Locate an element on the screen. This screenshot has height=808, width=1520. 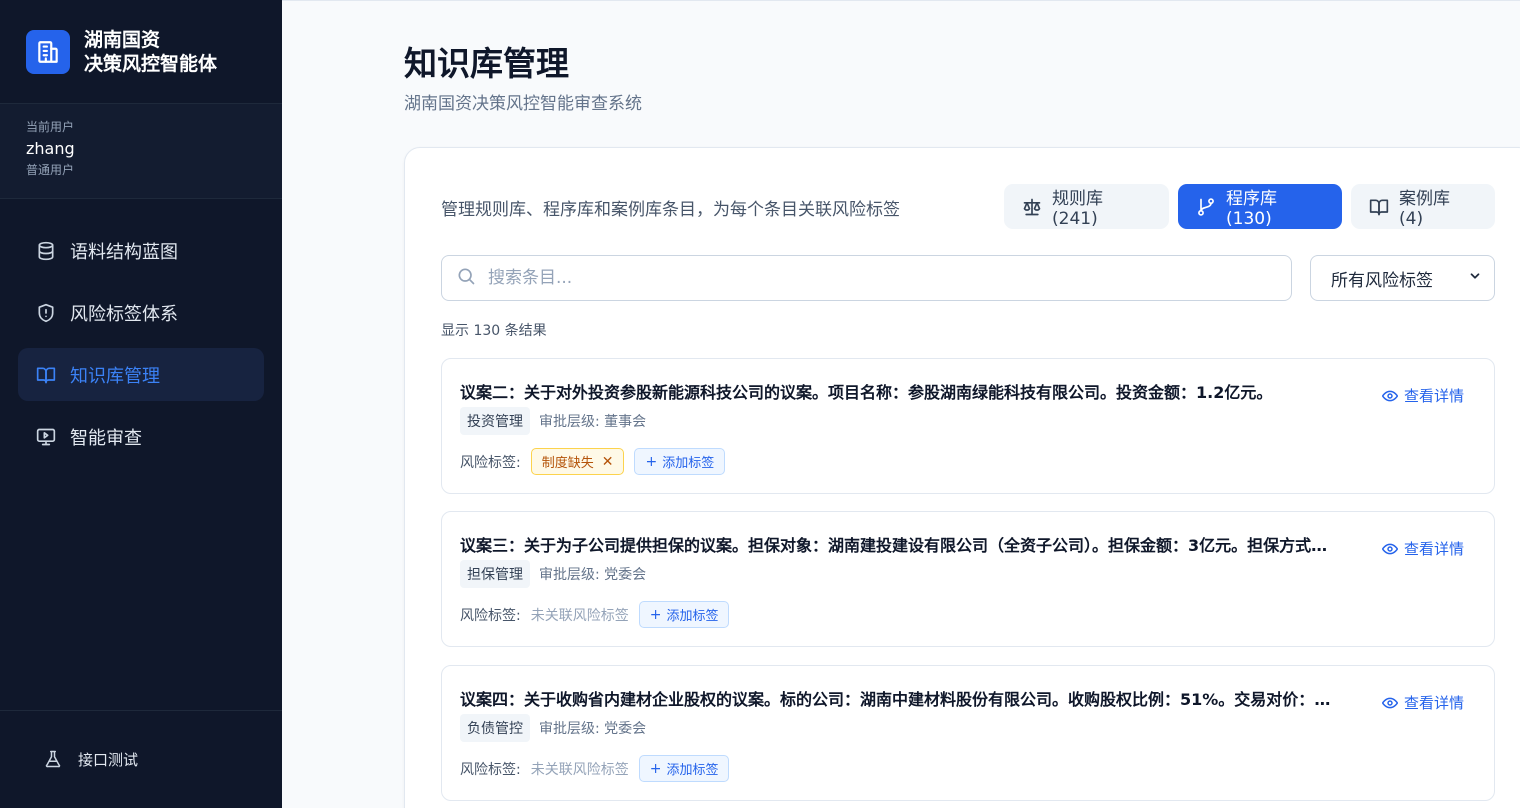
sidebar-item-smart-review: 智能审查 is located at coordinates (141, 436).